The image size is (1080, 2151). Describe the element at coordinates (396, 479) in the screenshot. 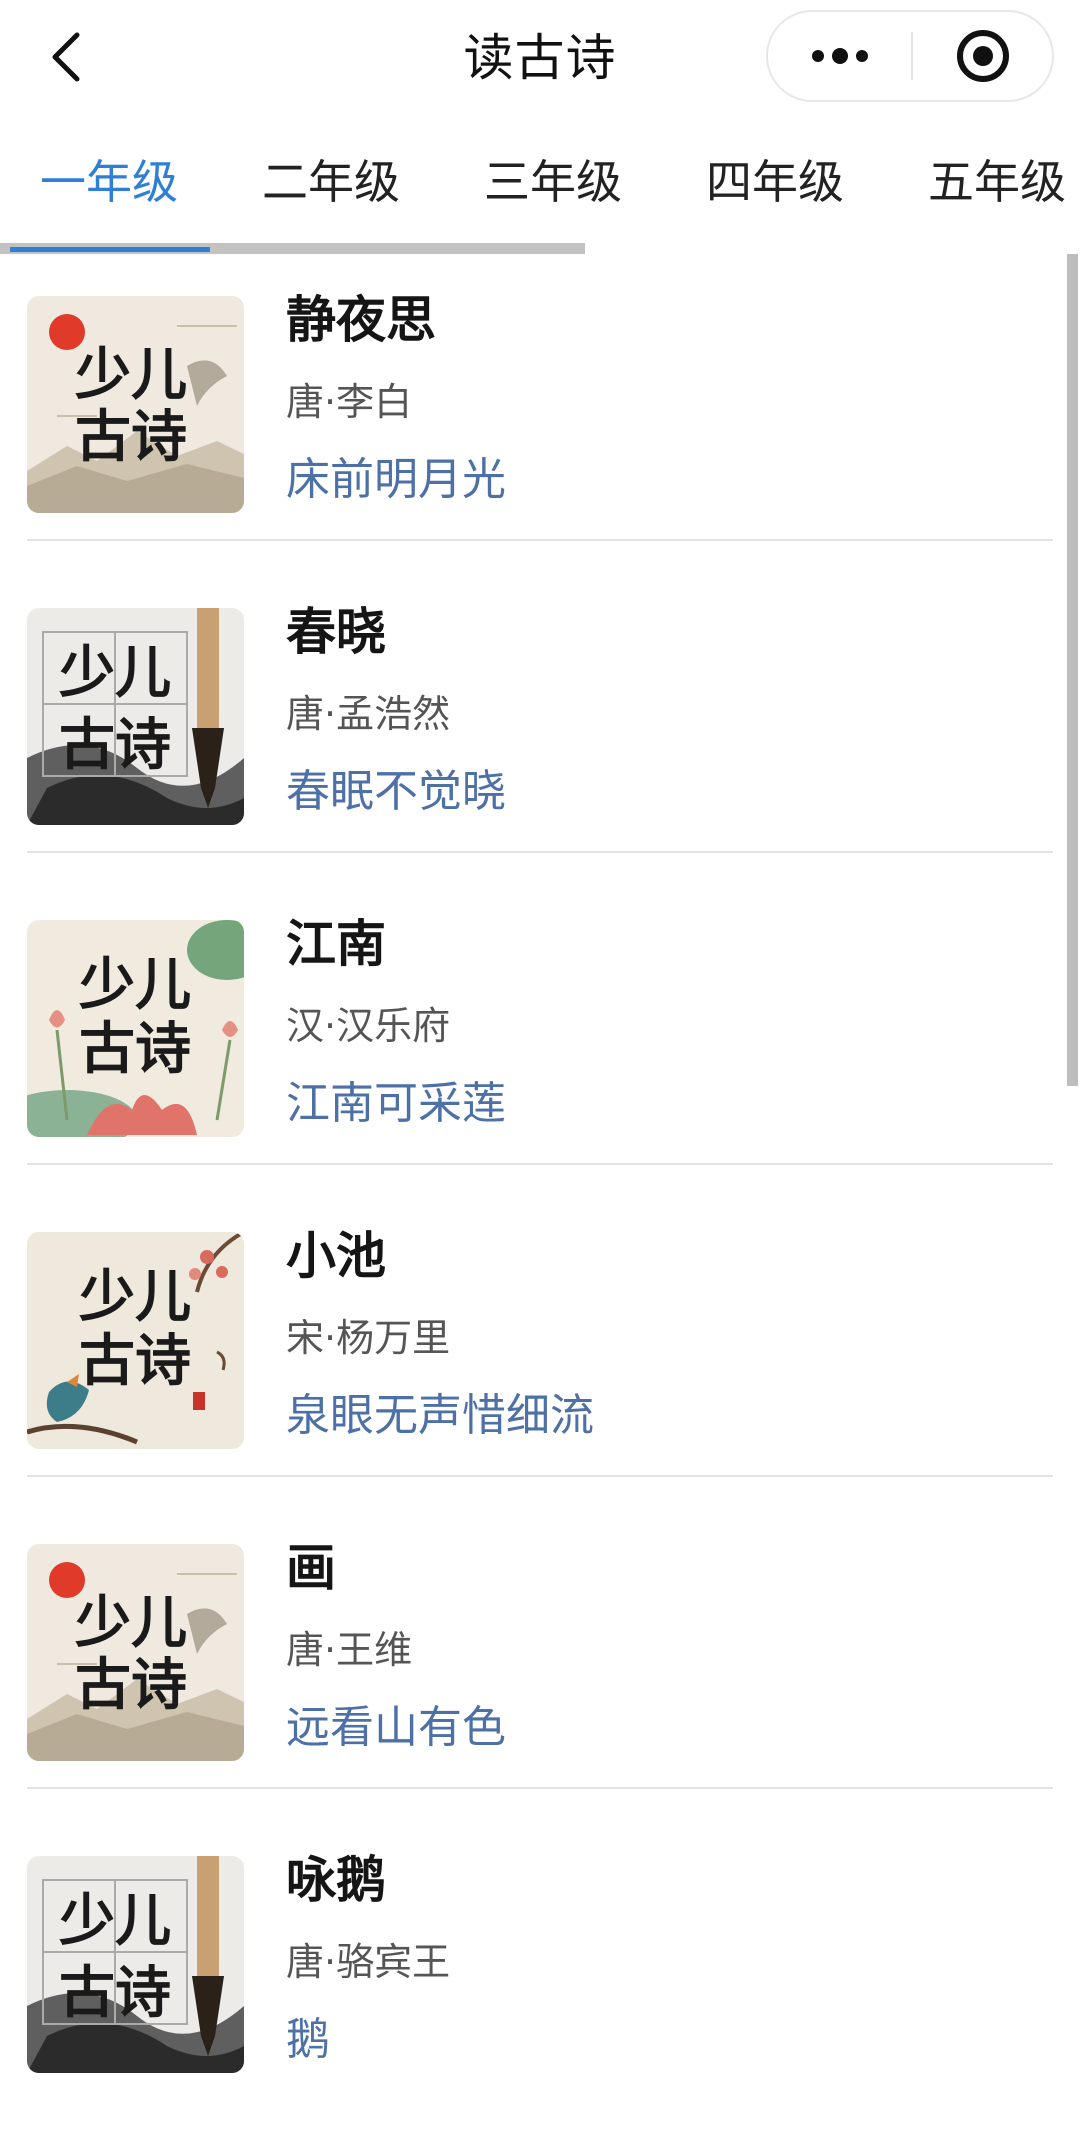

I see `poem-first-line: 床前明月光` at that location.